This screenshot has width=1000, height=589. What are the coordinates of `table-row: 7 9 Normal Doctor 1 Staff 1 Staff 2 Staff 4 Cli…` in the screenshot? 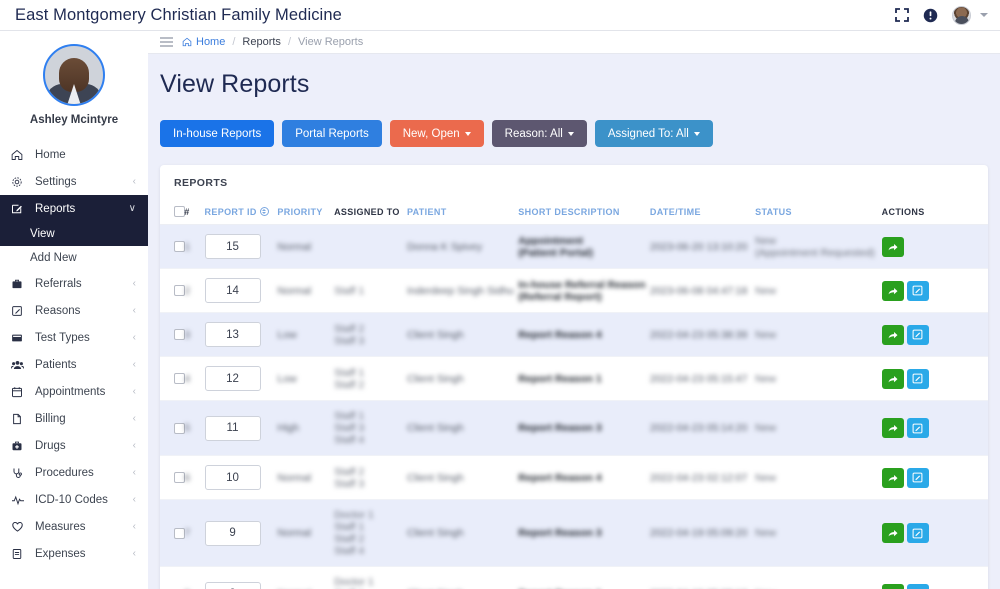 It's located at (574, 533).